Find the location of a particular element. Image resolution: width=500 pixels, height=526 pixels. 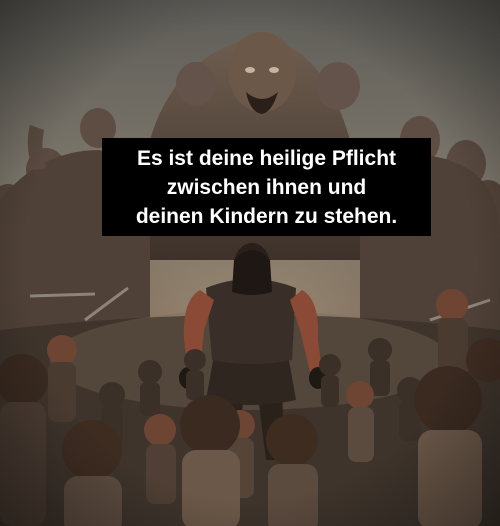

caption-line-3: deinen Kindern zu stehen. is located at coordinates (266, 216).